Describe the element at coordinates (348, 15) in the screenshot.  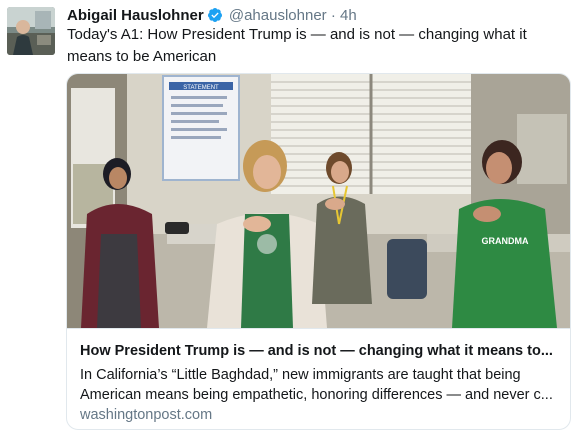
I see `tweet-timestamp: 4h` at that location.